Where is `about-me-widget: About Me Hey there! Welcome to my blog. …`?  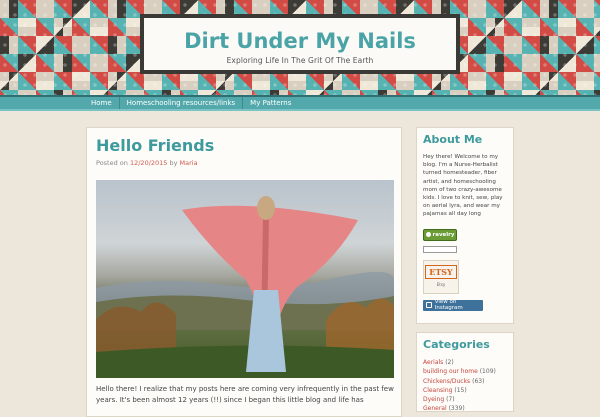 about-me-widget: About Me Hey there! Welcome to my blog. … is located at coordinates (465, 225).